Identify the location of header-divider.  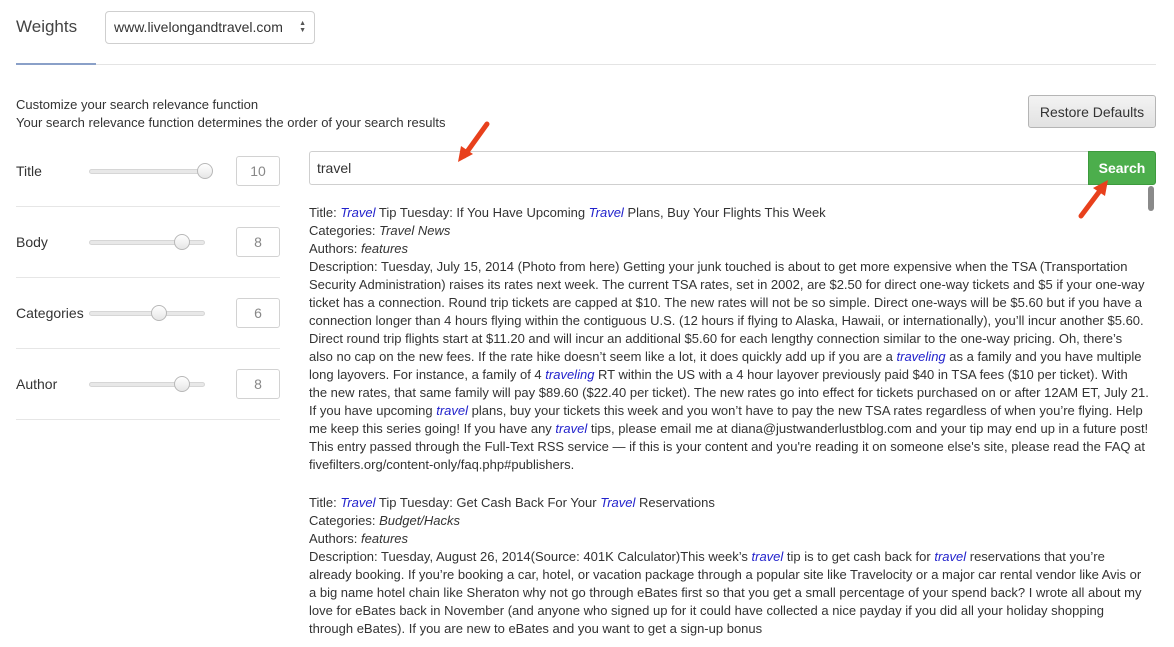
(586, 64).